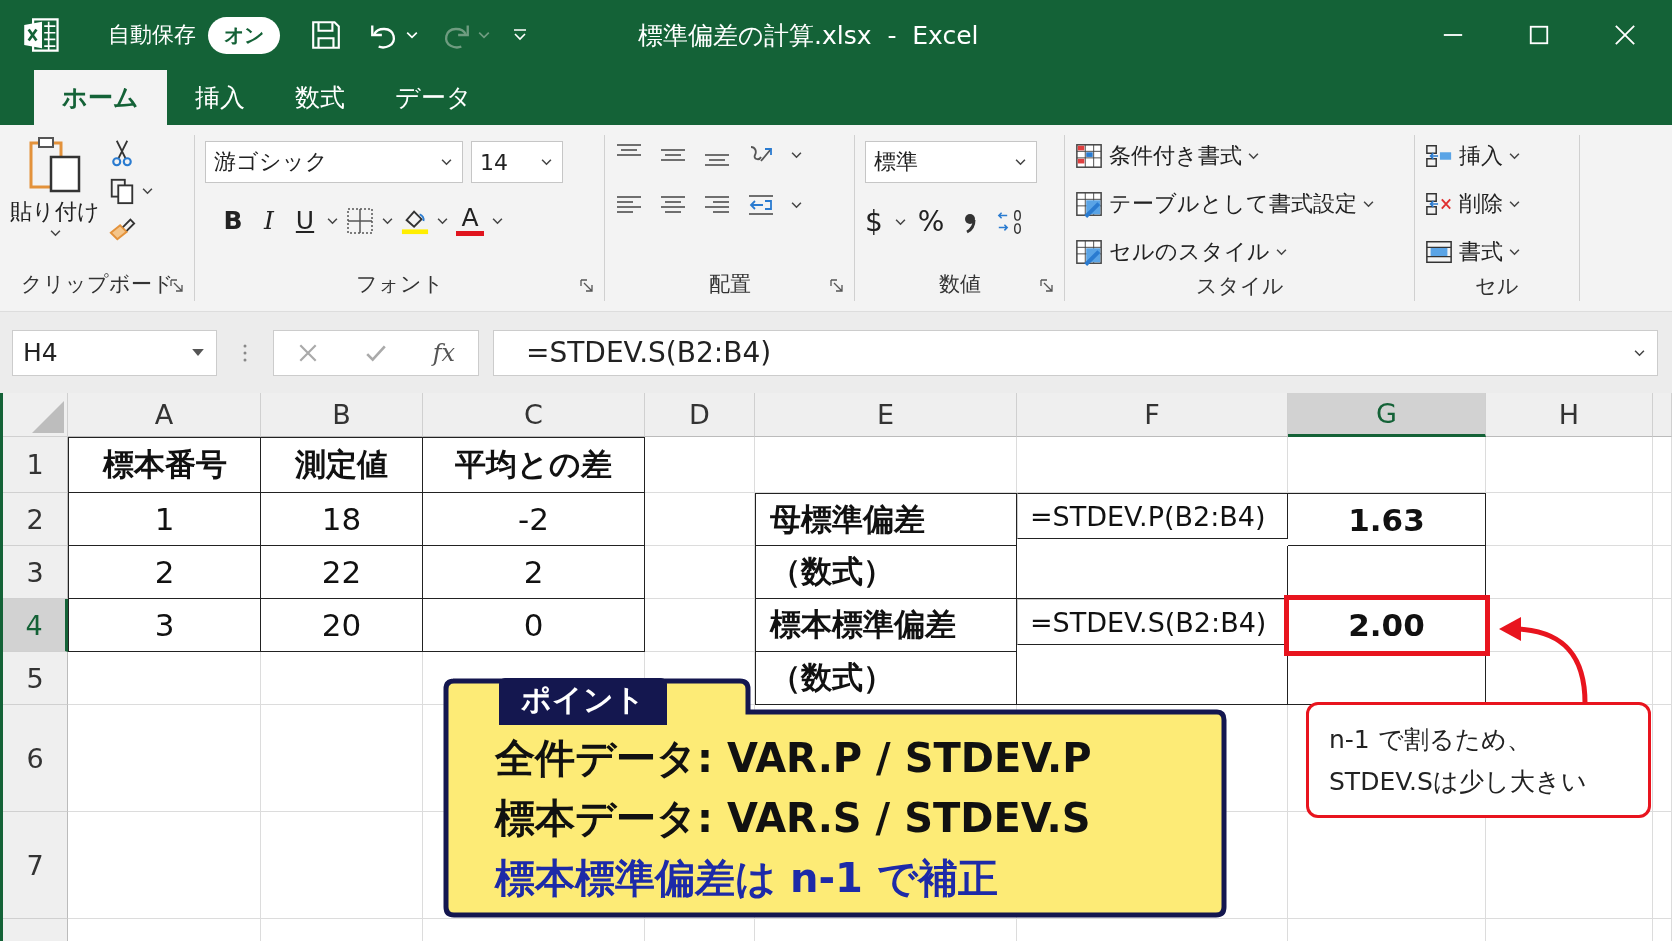 This screenshot has height=941, width=1672. What do you see at coordinates (470, 220) in the screenshot?
I see `font-color-button: A` at bounding box center [470, 220].